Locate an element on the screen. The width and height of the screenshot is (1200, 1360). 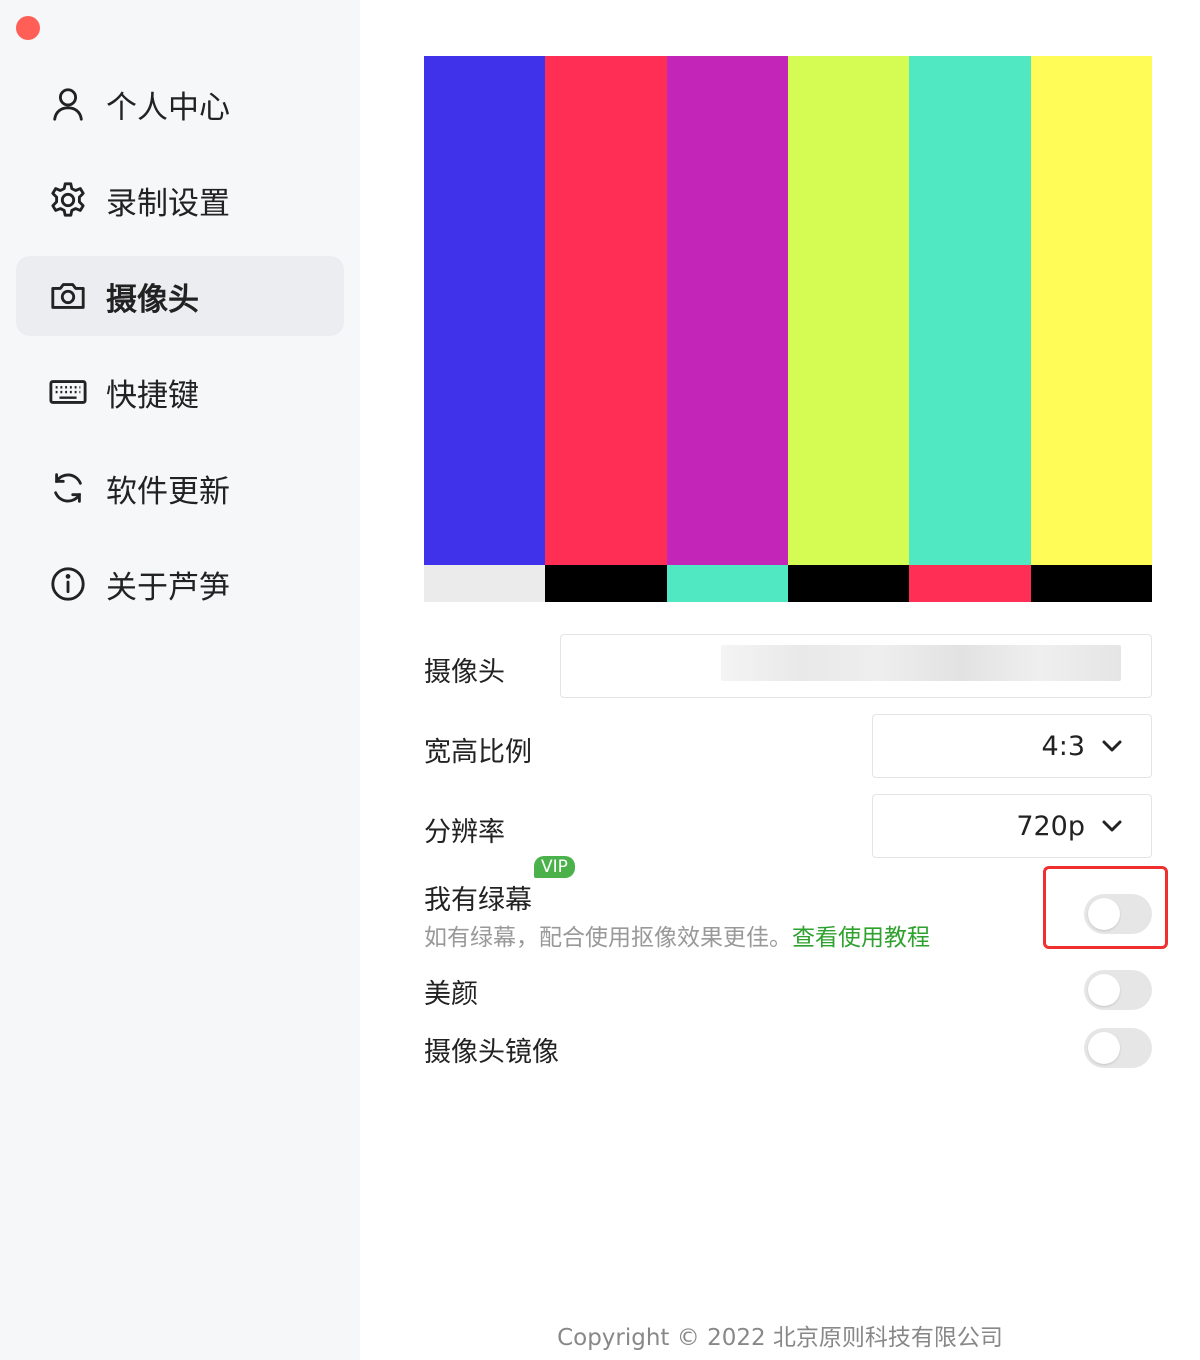
sidebar-item-camera: 摄像头 is located at coordinates (180, 296).